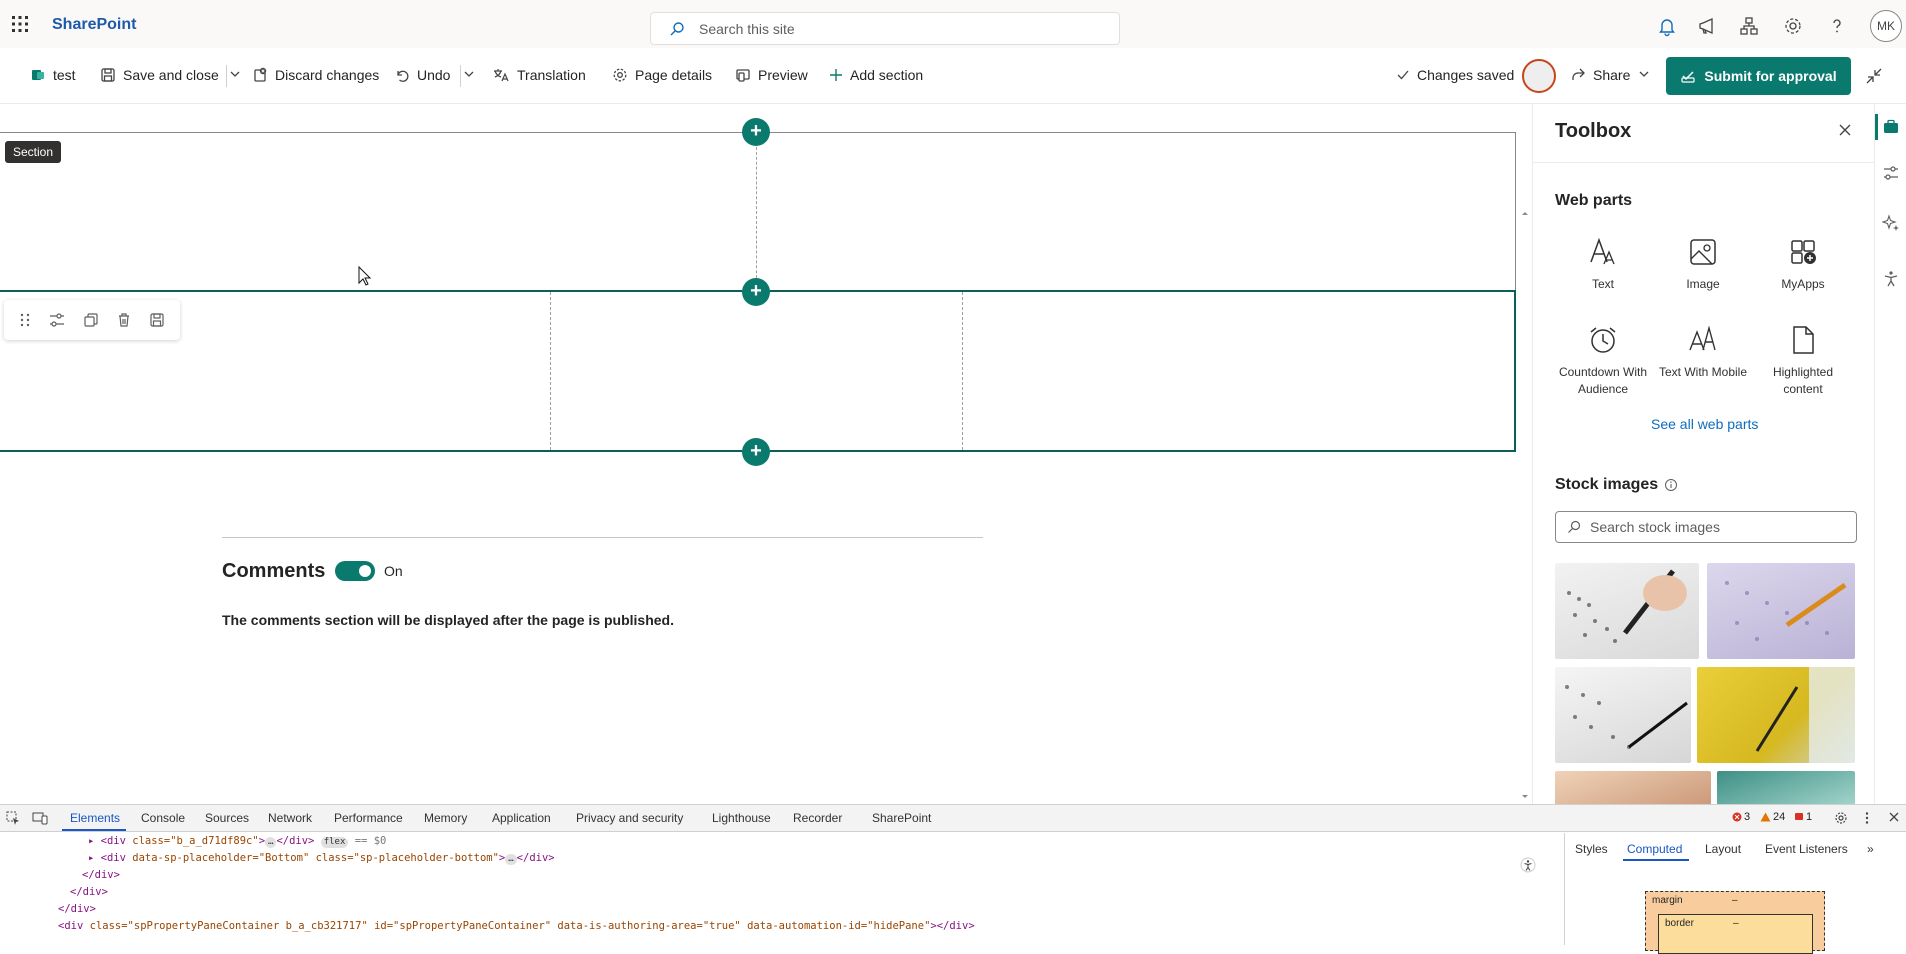  Describe the element at coordinates (901, 818) in the screenshot. I see `devtools-tab-sharepoint: SharePoint` at that location.